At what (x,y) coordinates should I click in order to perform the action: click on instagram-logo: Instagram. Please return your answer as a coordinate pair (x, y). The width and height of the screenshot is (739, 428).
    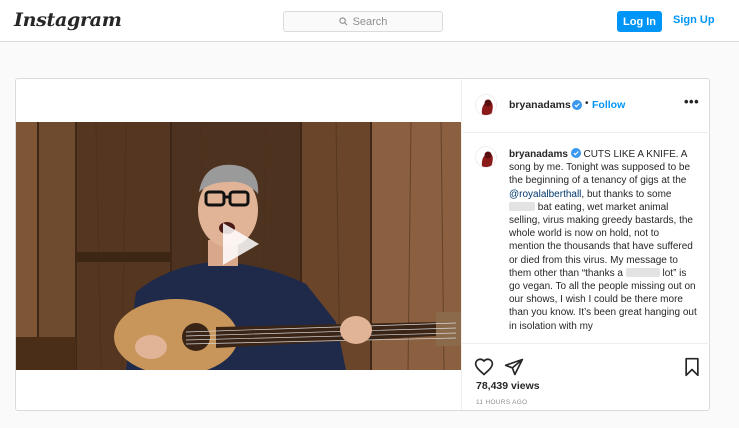
    Looking at the image, I should click on (68, 20).